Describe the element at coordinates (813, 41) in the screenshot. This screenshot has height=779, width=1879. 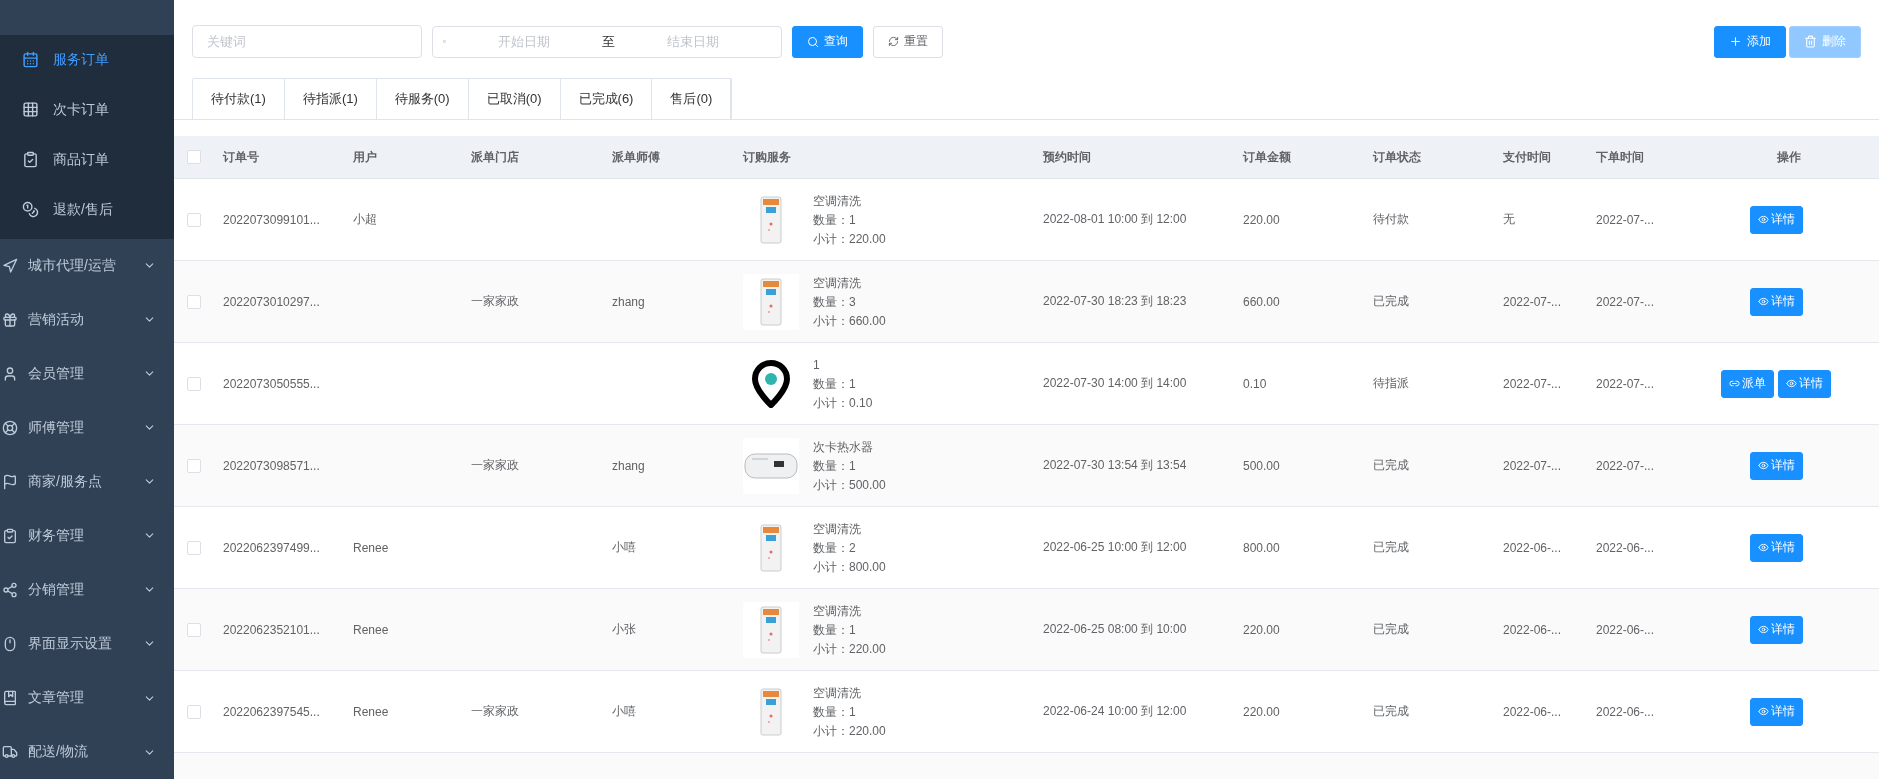
I see `search-icon` at that location.